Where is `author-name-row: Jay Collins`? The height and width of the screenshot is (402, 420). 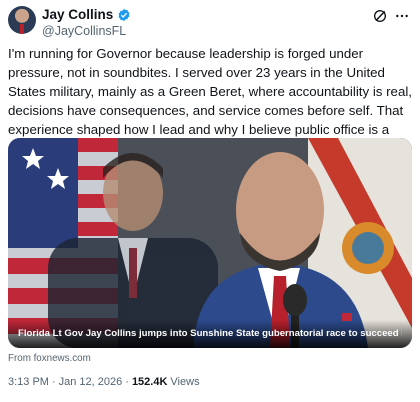 author-name-row: Jay Collins is located at coordinates (86, 14).